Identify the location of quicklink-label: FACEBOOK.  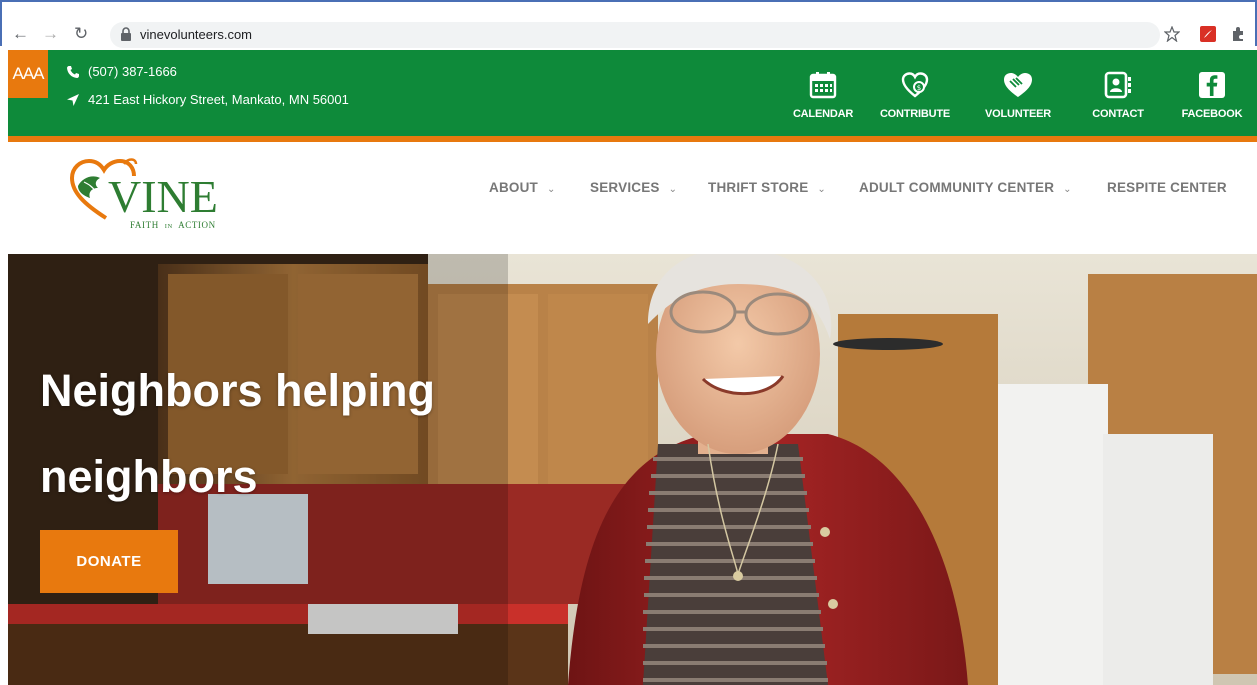
(1212, 114).